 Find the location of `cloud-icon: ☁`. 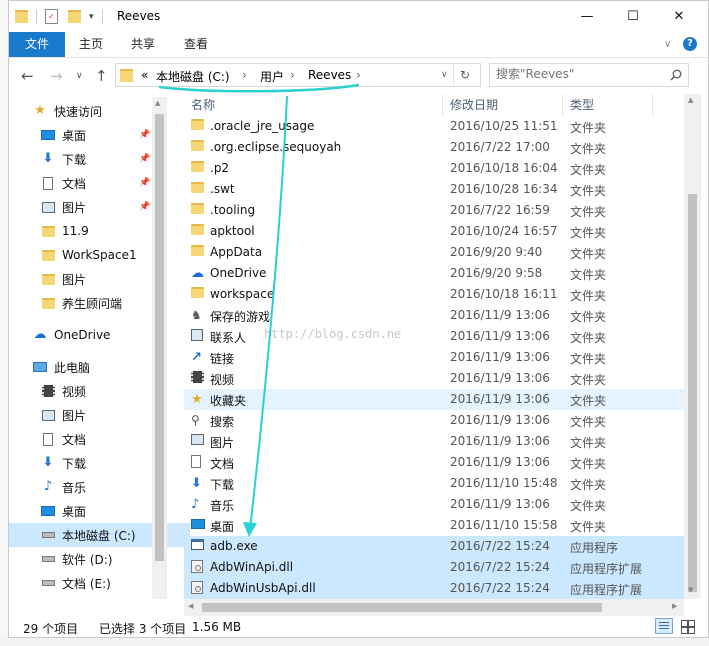

cloud-icon: ☁ is located at coordinates (40, 334).